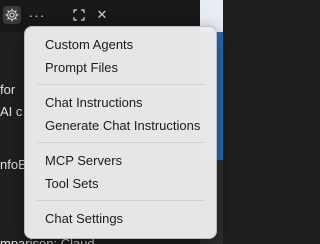  I want to click on bg-line: AI c, so click(11, 111).